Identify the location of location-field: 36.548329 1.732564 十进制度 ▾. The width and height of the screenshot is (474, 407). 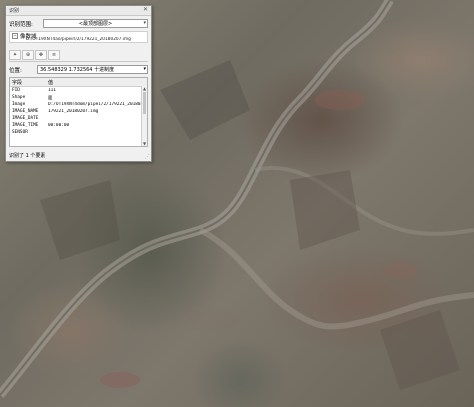
(92, 69).